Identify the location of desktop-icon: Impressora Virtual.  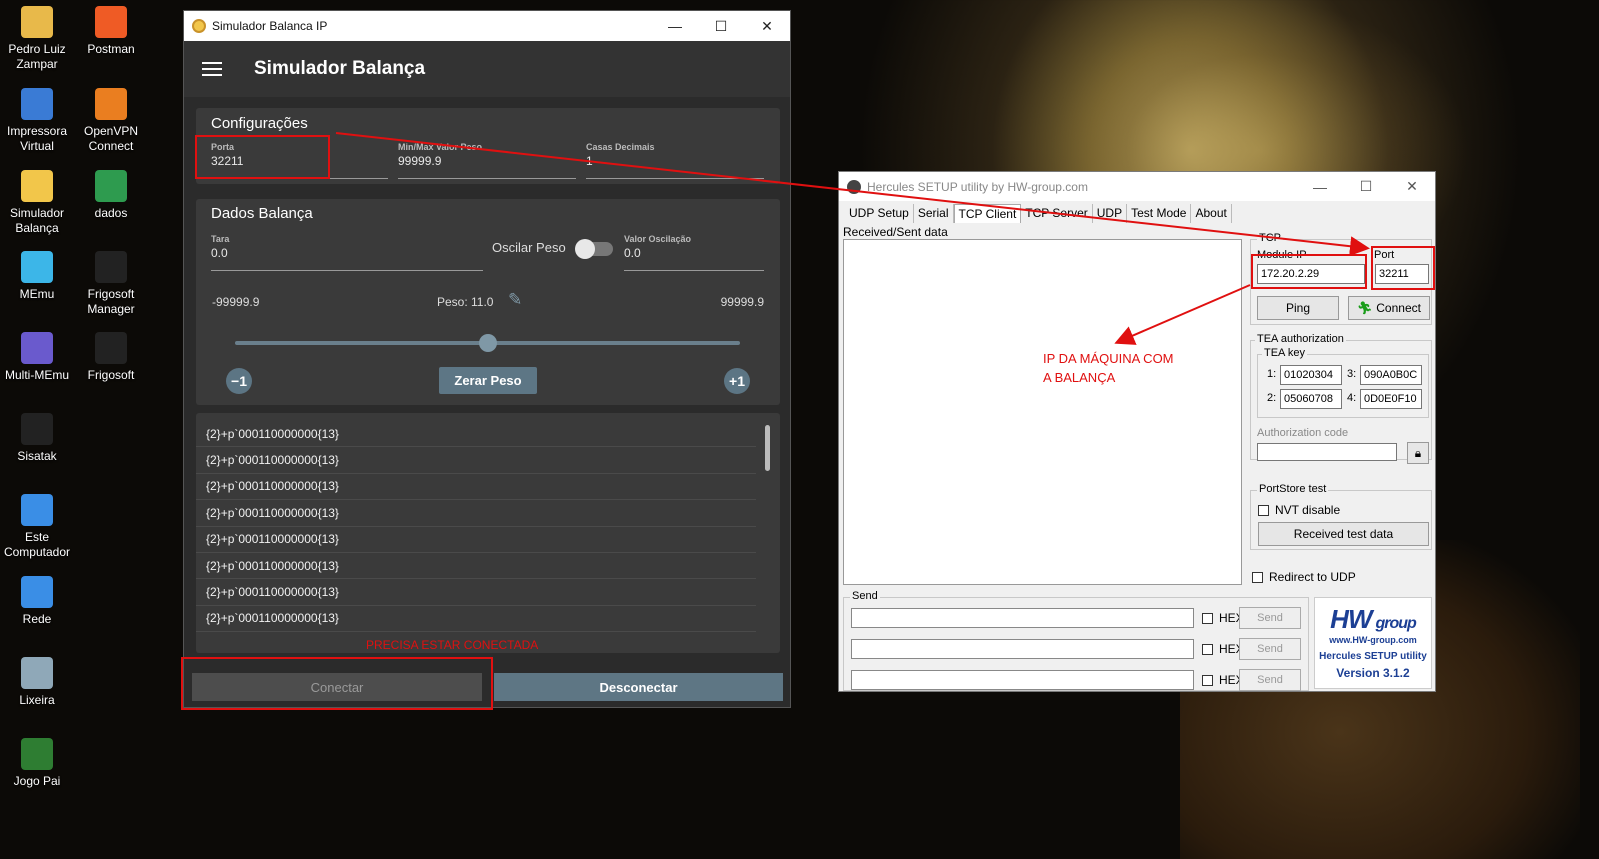
(37, 121).